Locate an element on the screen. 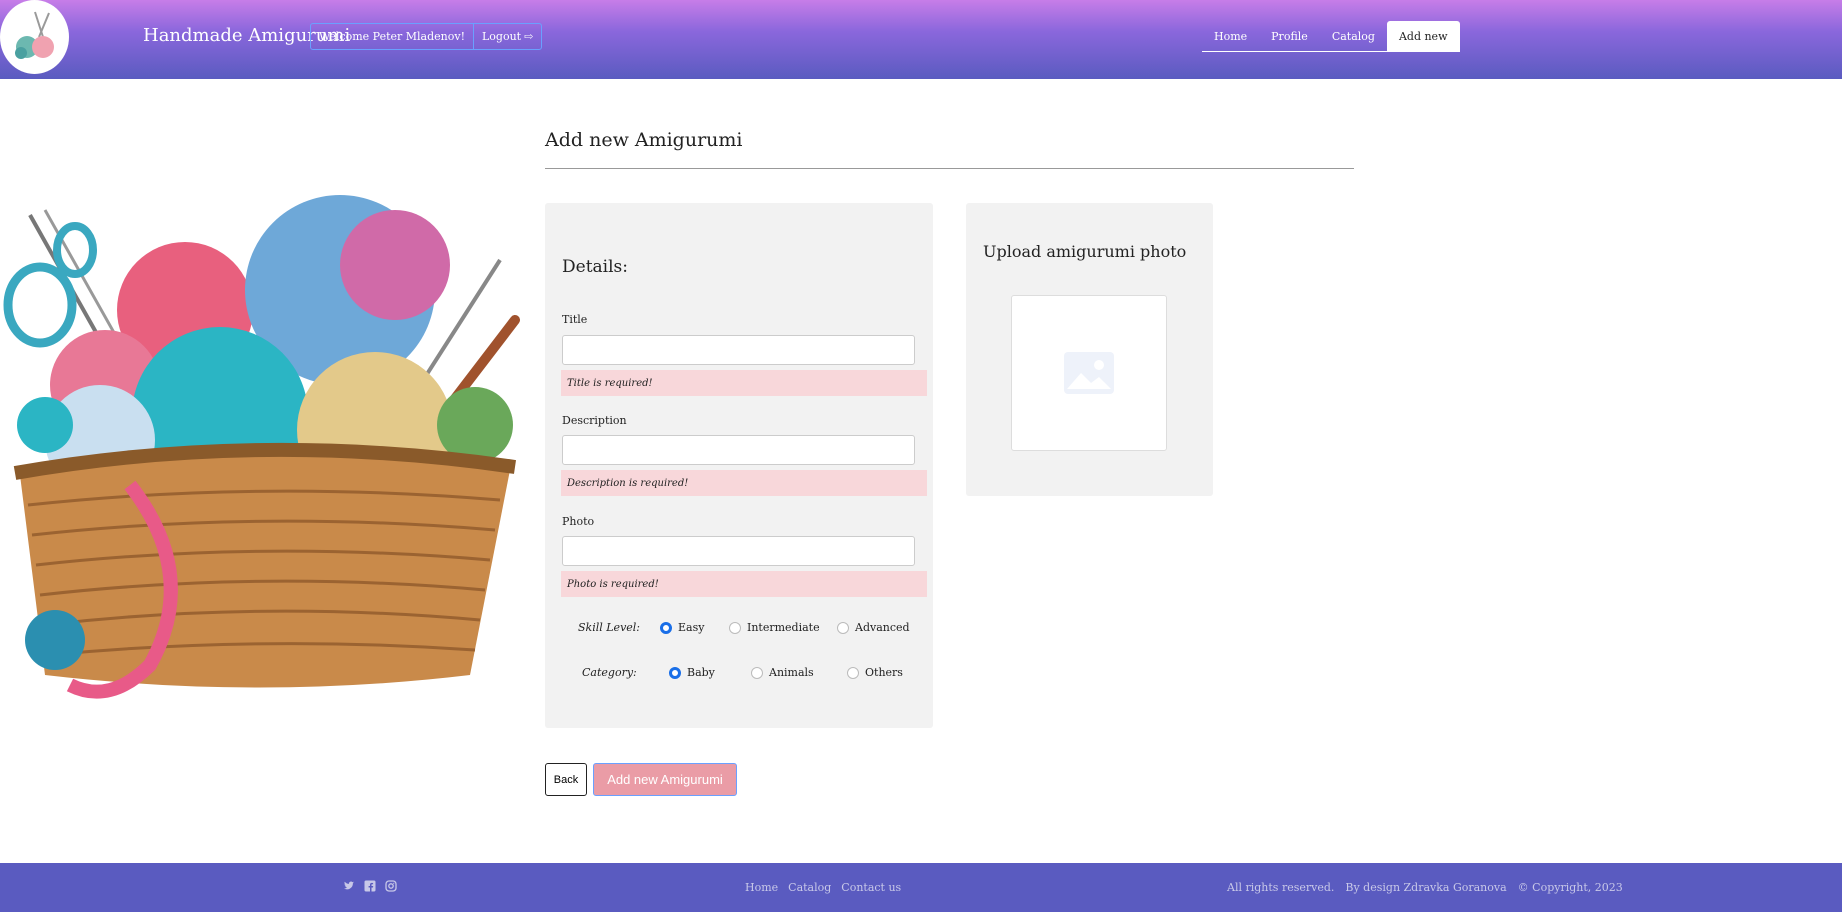 The image size is (1842, 912). welcome-message: Welcome Peter Mladenov! is located at coordinates (392, 36).